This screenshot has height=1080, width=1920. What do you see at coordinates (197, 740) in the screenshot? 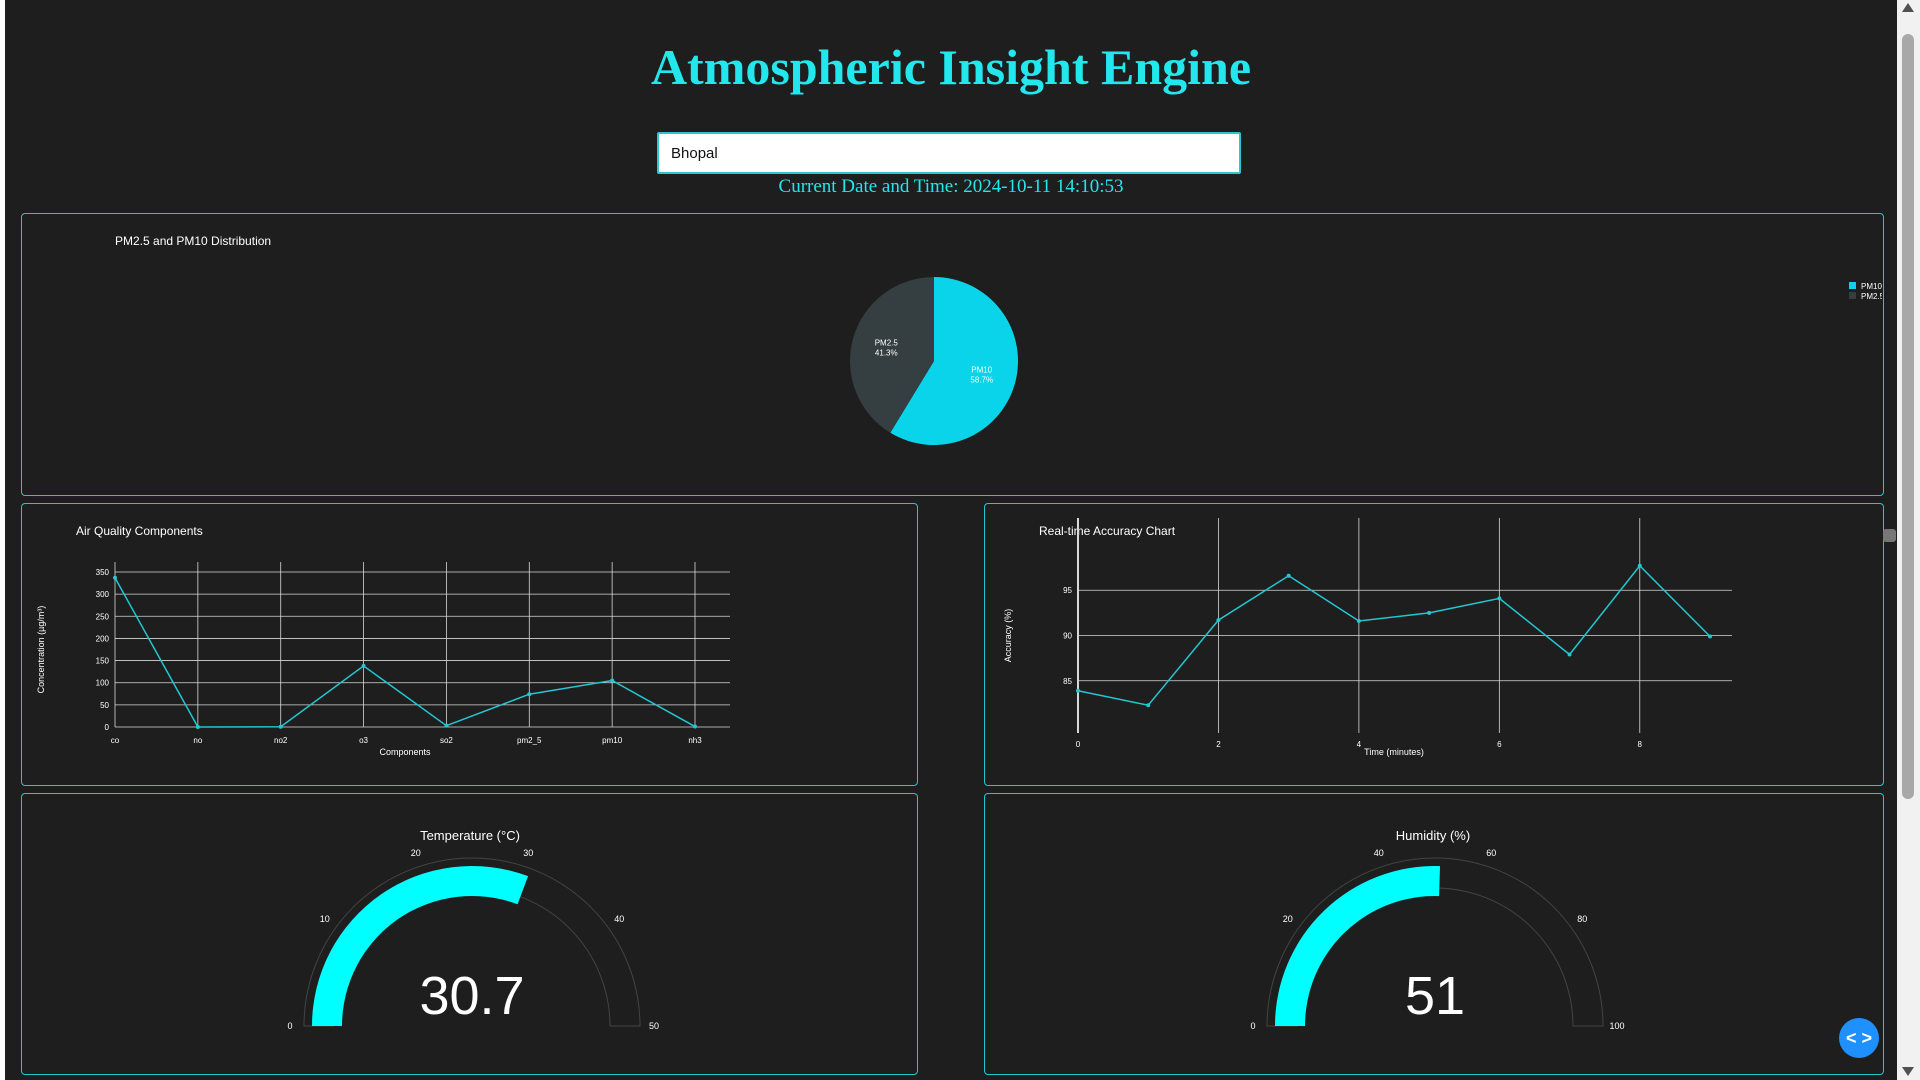
I see `x-tick-label: no` at bounding box center [197, 740].